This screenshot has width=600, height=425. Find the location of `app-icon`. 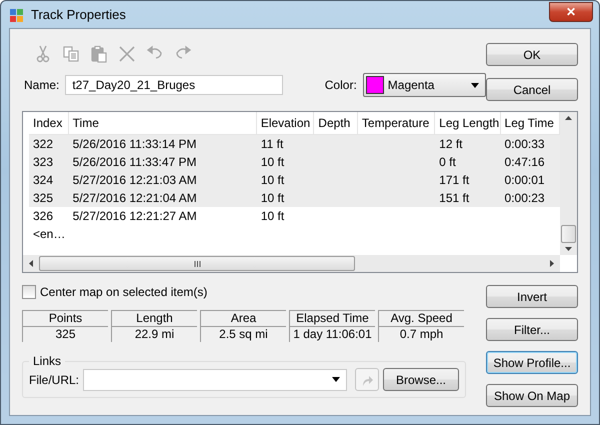

app-icon is located at coordinates (17, 14).